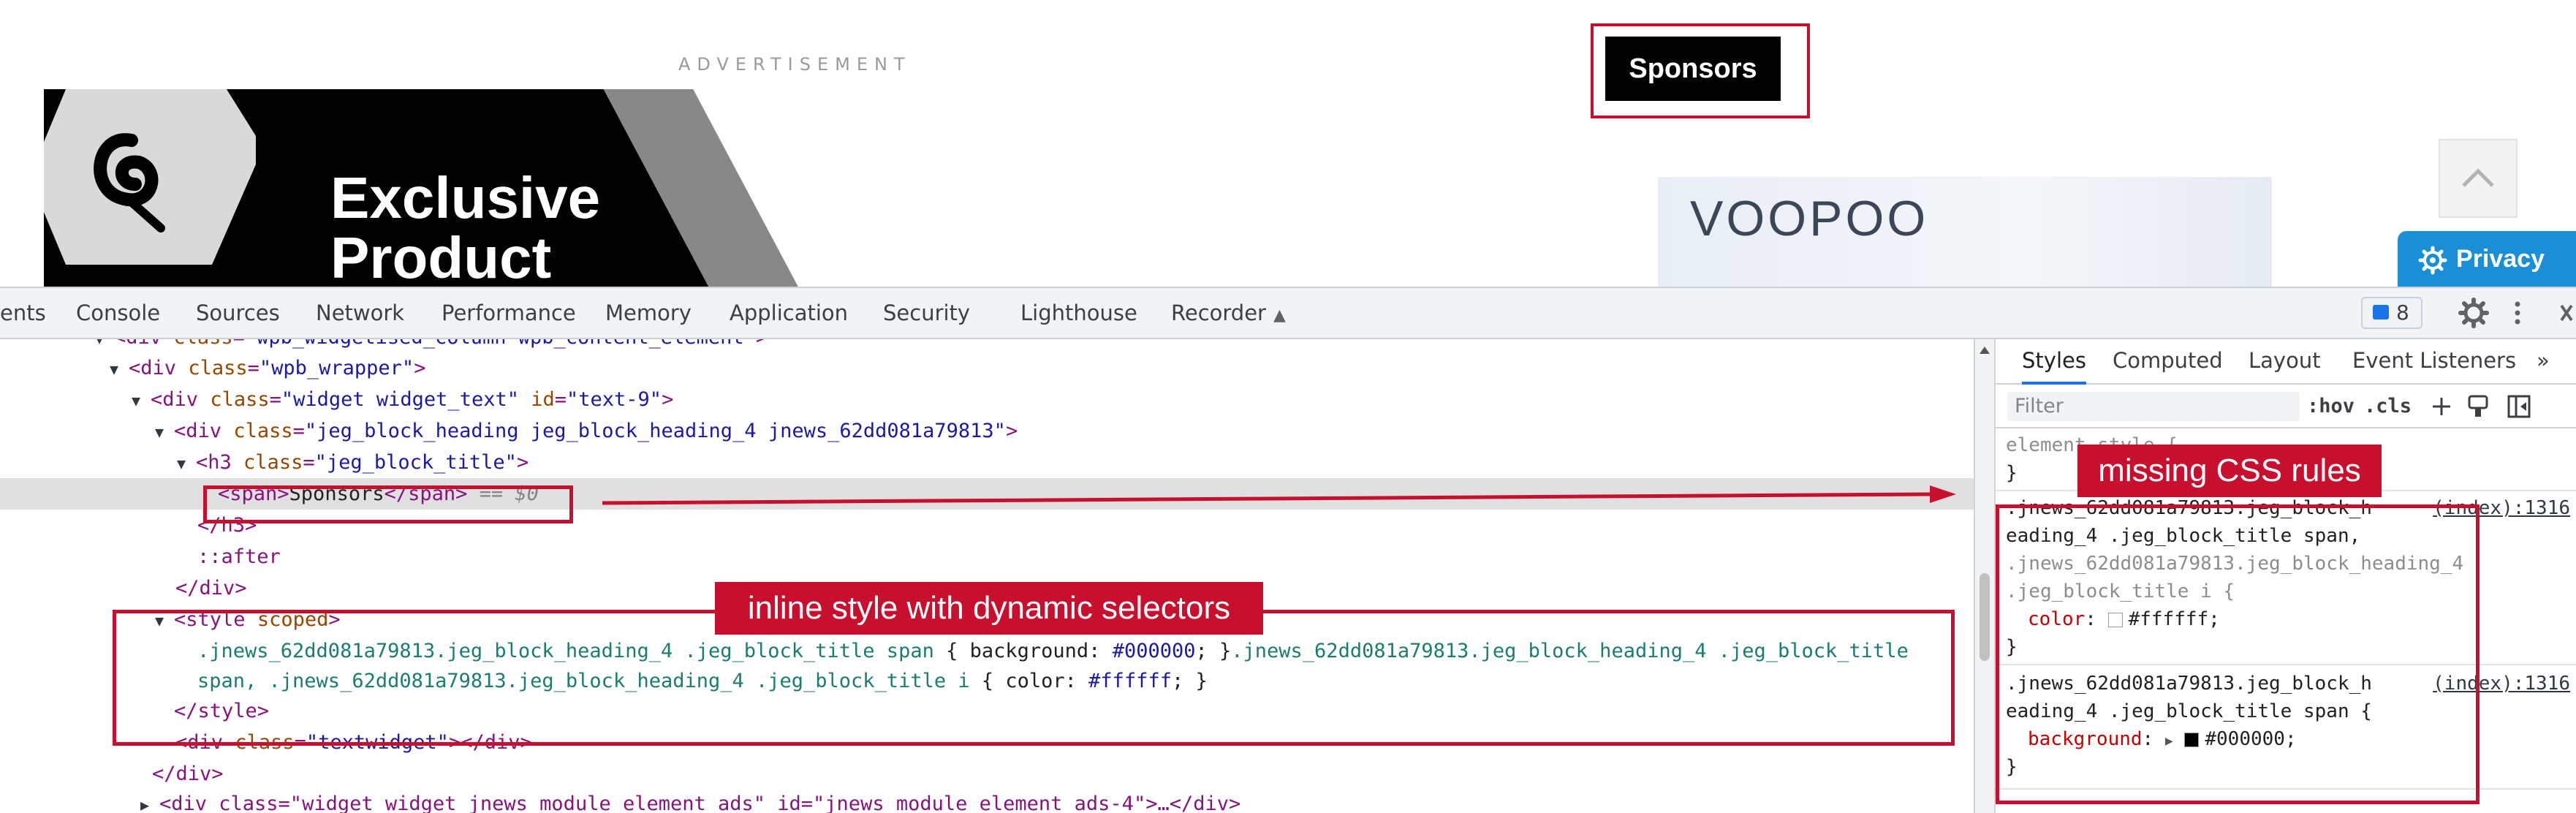 This screenshot has height=813, width=2576. I want to click on scroll-up-arrow-icon, so click(1985, 350).